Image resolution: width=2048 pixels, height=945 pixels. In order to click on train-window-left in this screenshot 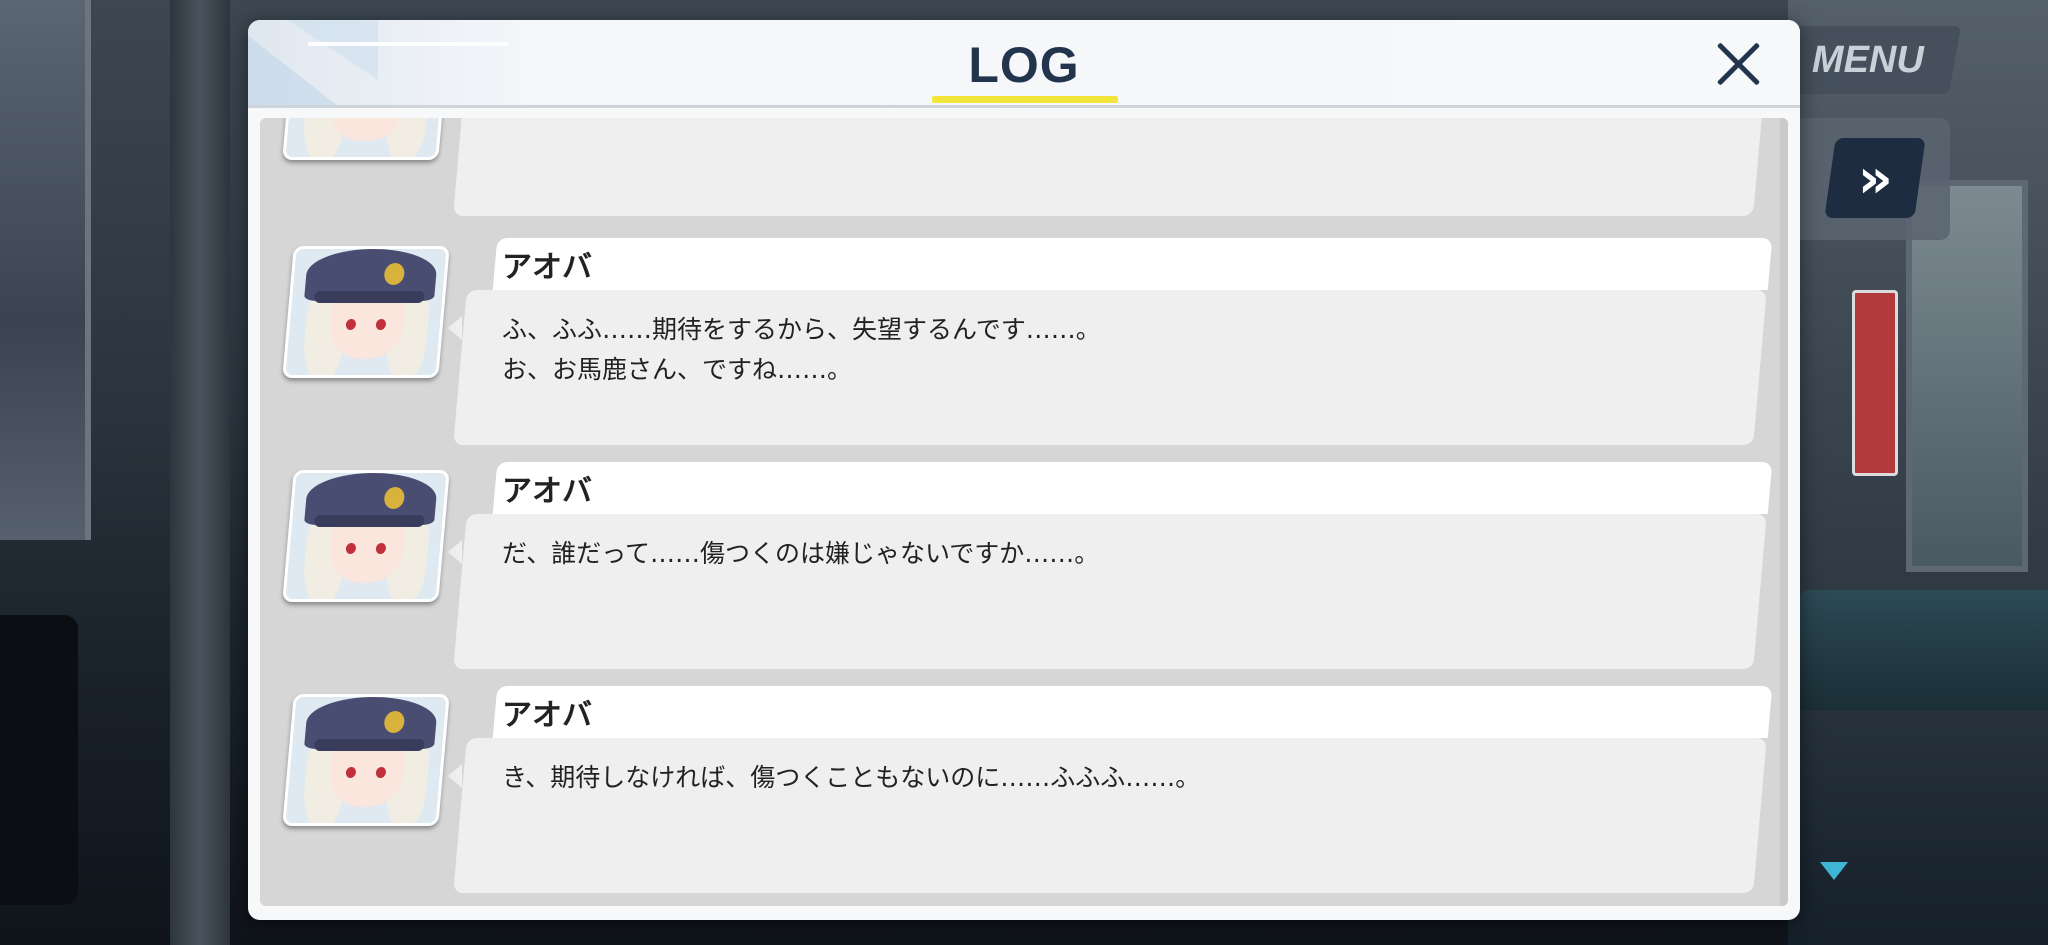, I will do `click(45, 270)`.